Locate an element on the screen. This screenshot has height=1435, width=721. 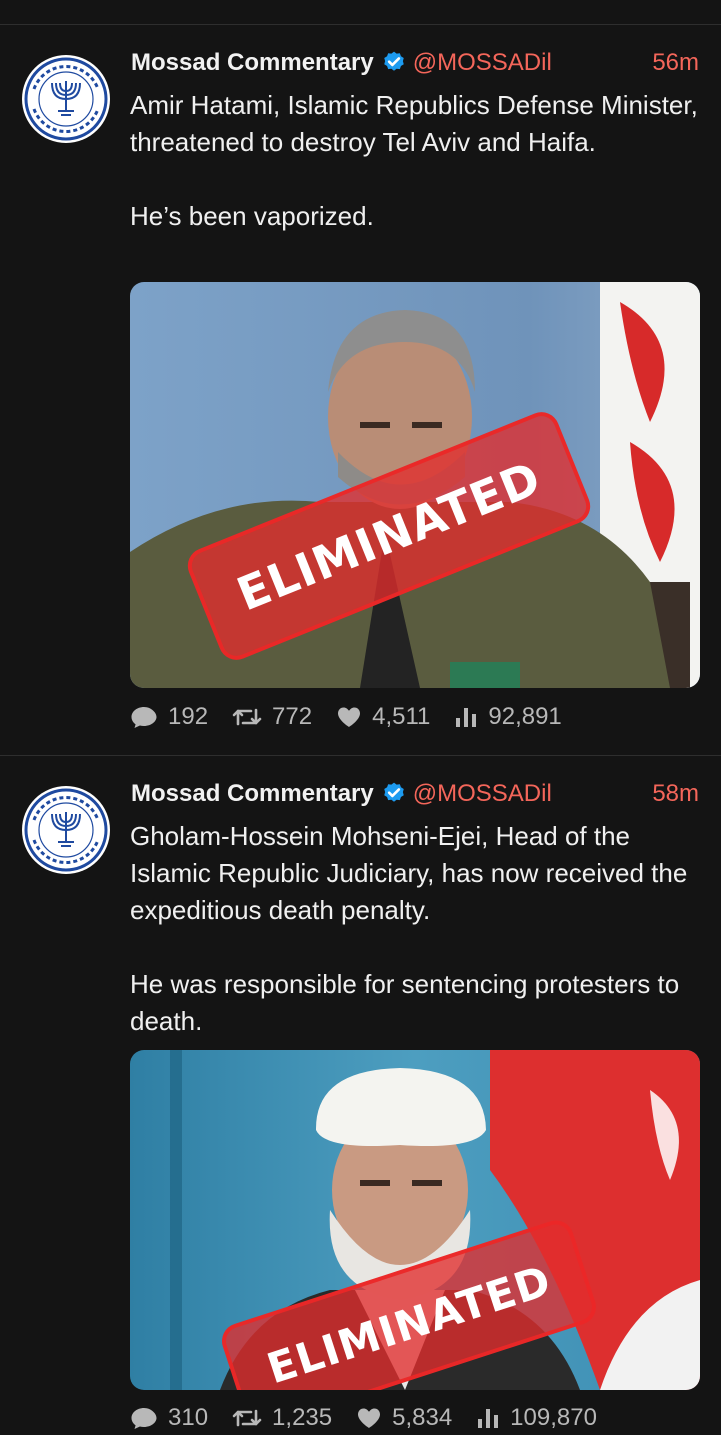
tweet-header: Mossad Commentary @MOSSADil 56m is located at coordinates (415, 63).